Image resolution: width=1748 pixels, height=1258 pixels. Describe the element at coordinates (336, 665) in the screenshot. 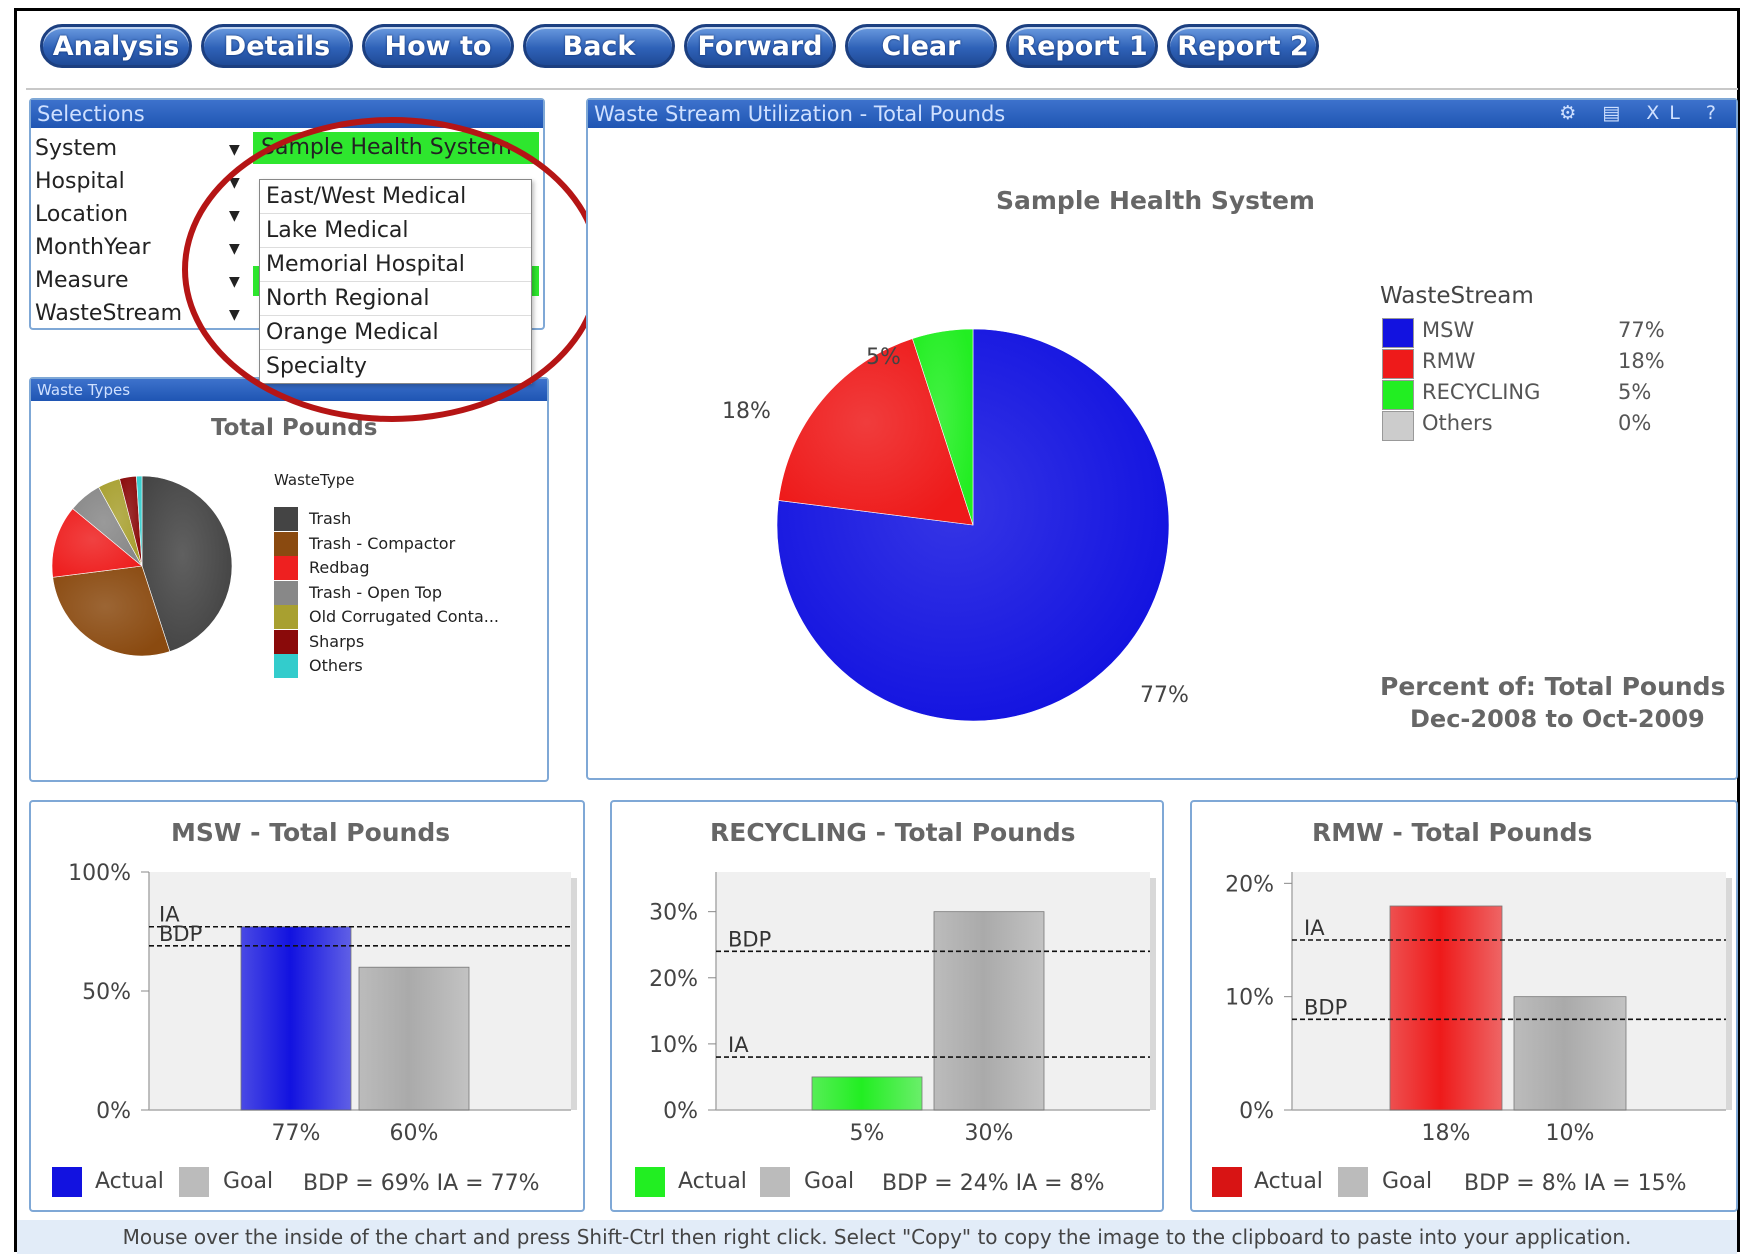

I see `waste-type-label-others: Others` at that location.